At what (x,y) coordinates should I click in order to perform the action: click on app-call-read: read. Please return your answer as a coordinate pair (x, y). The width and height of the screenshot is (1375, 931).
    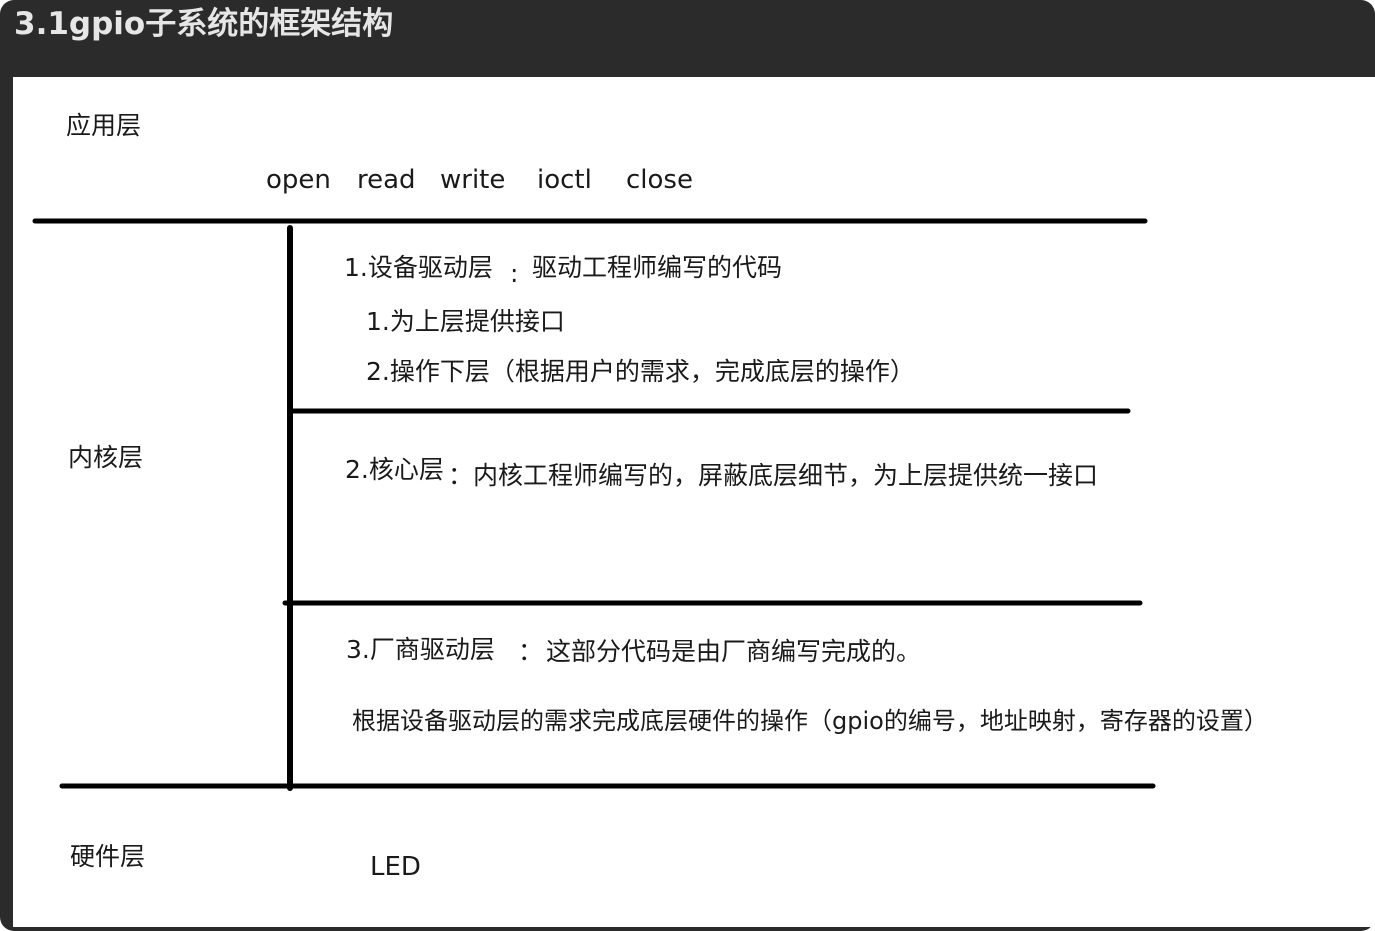
    Looking at the image, I should click on (386, 180).